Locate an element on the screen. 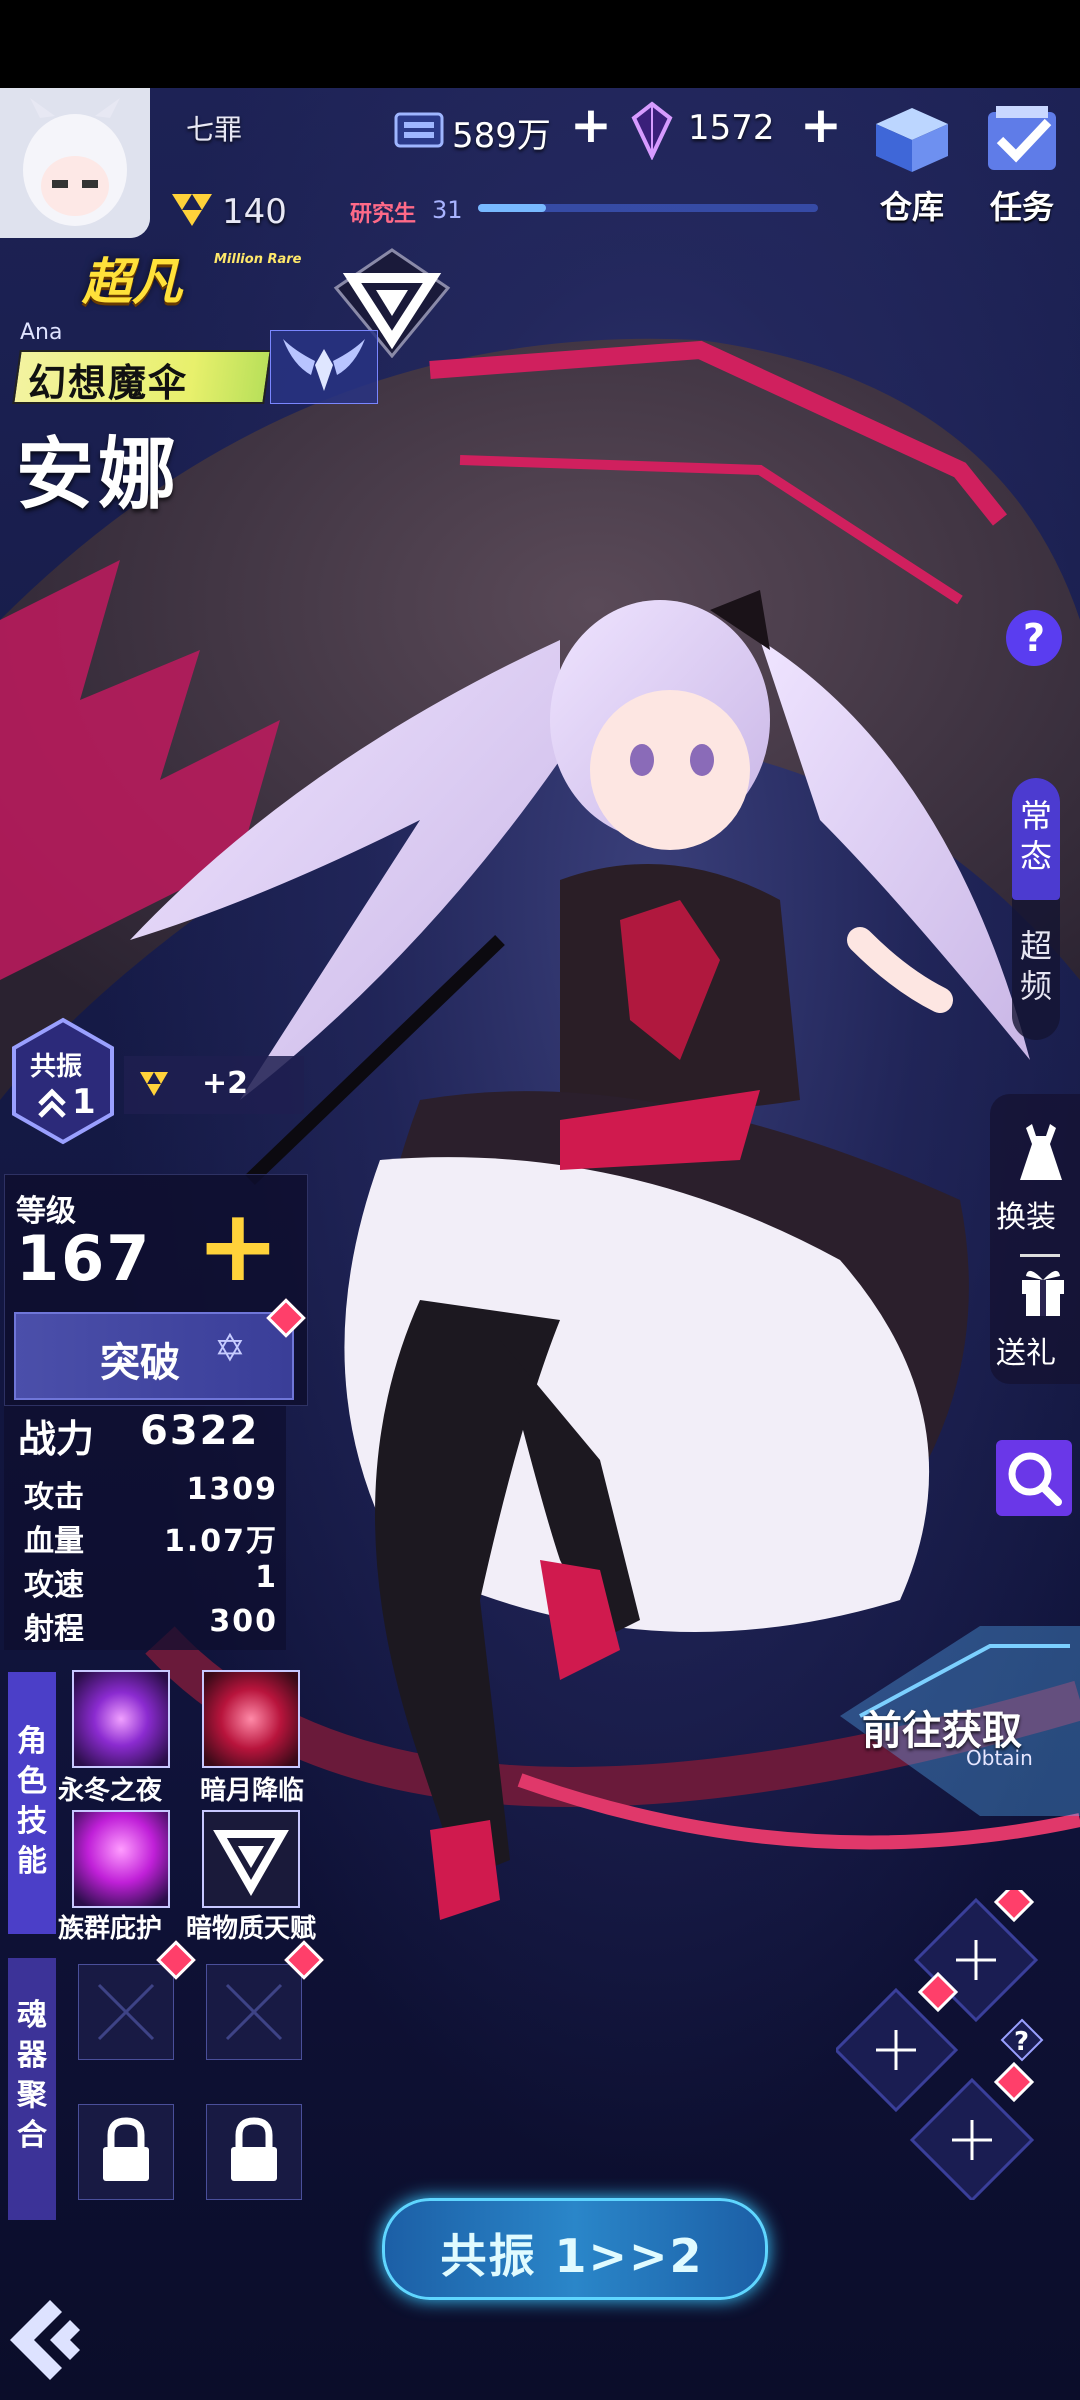 Image resolution: width=1080 pixels, height=2400 pixels. warehouse-cube-icon is located at coordinates (912, 140).